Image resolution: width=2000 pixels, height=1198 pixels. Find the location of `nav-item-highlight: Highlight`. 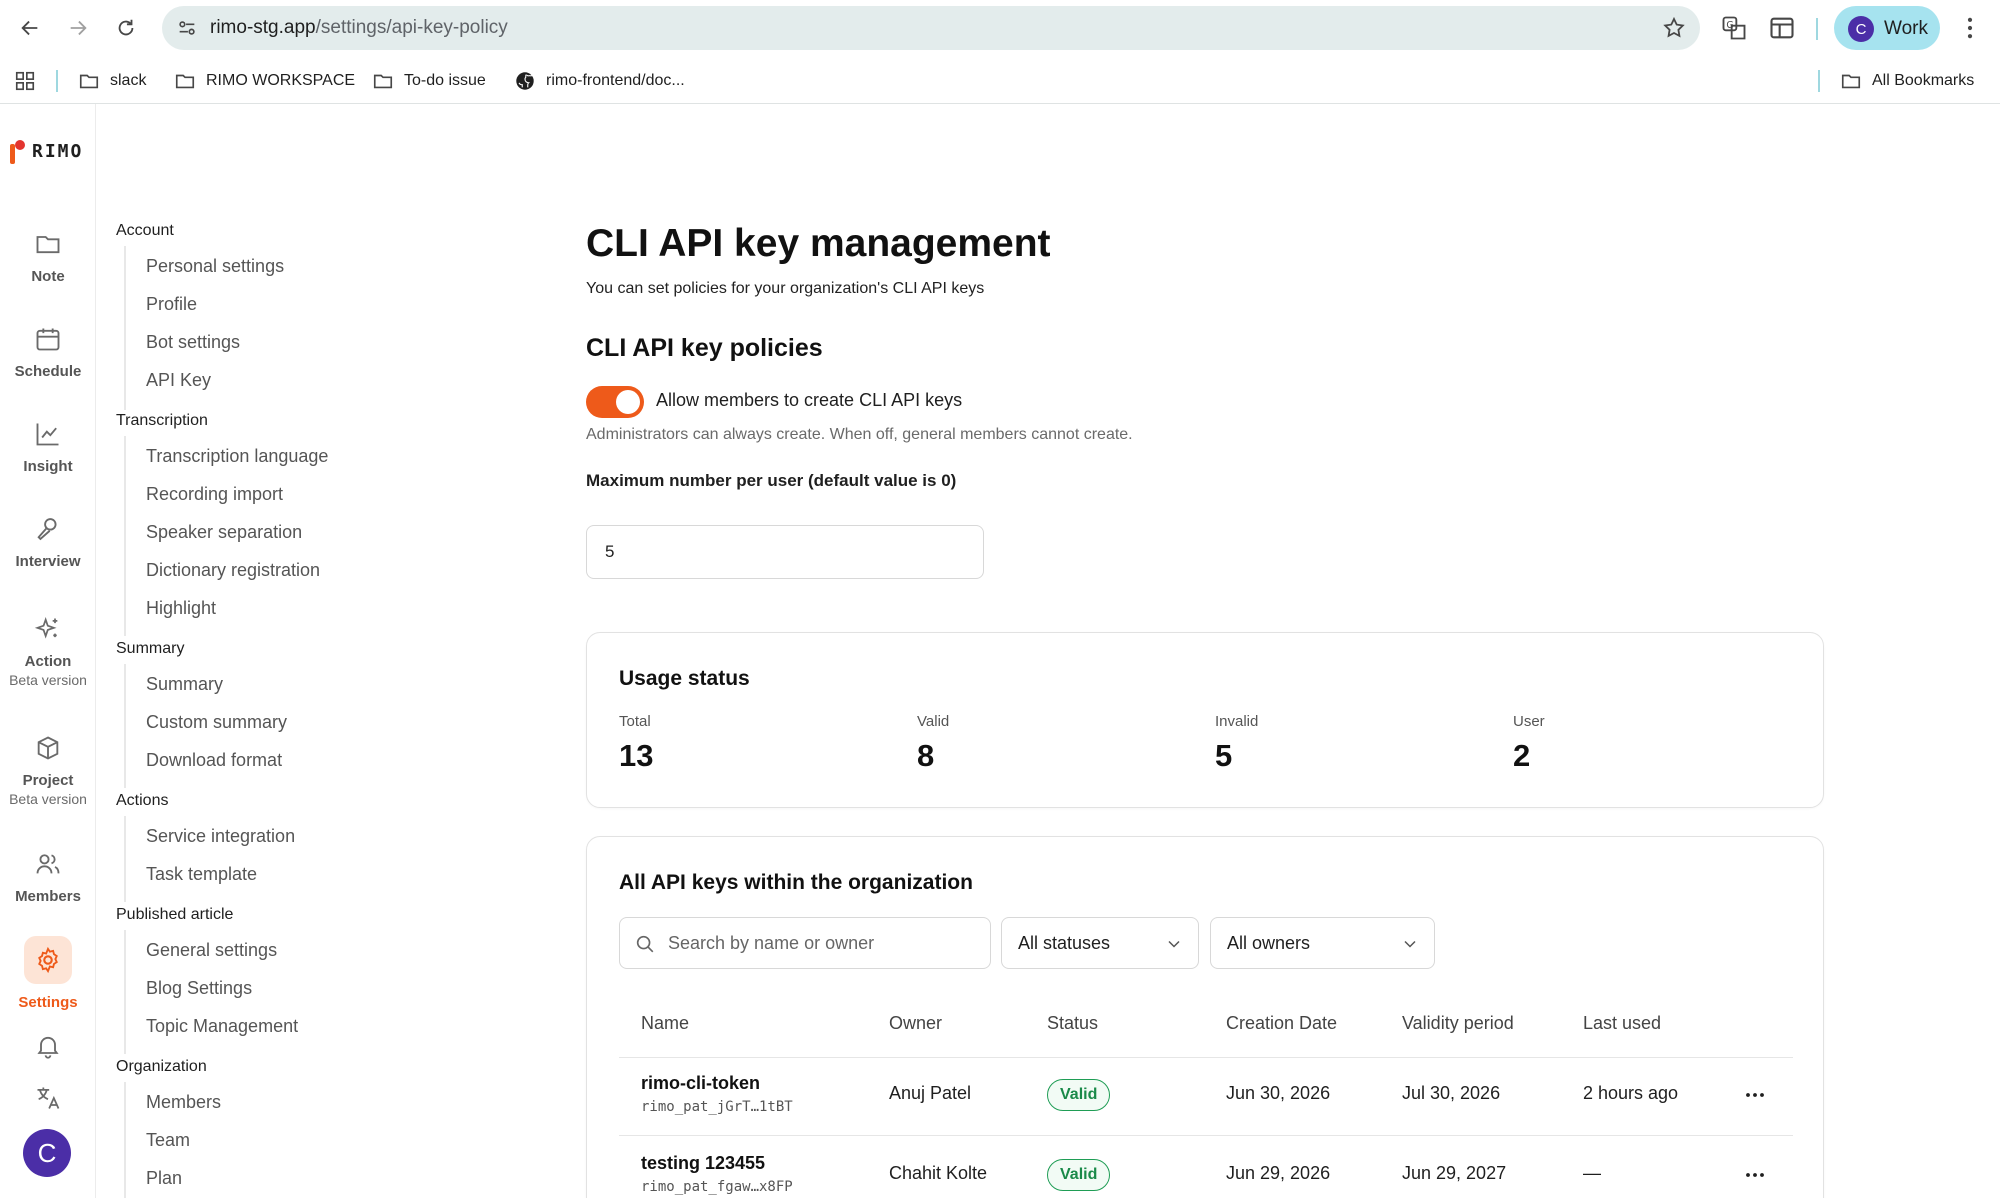

nav-item-highlight: Highlight is located at coordinates (181, 608).